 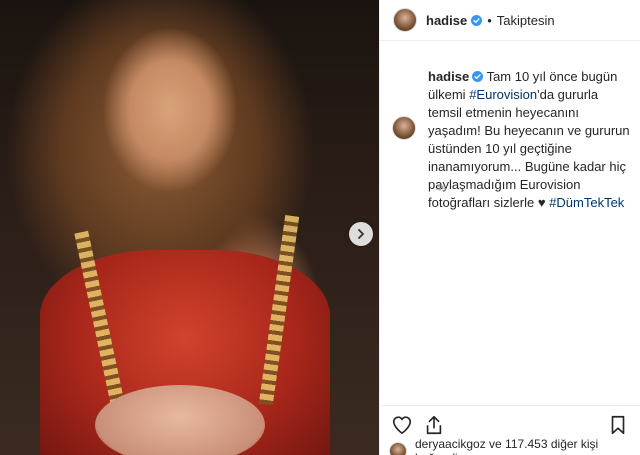 What do you see at coordinates (405, 20) in the screenshot?
I see `avatar` at bounding box center [405, 20].